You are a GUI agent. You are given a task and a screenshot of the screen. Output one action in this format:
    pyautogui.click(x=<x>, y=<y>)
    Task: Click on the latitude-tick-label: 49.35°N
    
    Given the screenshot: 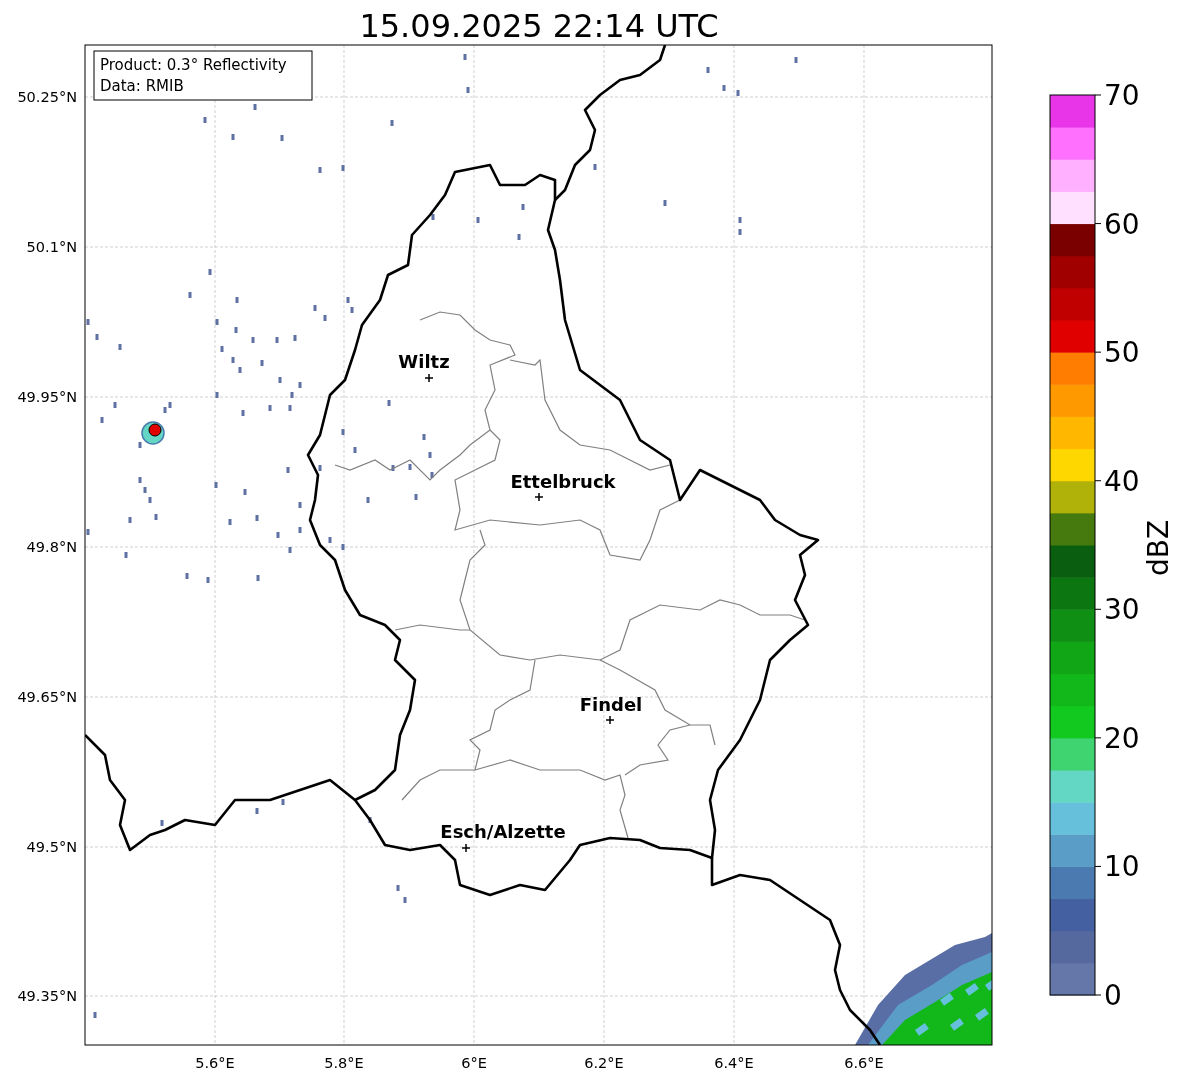 What is the action you would take?
    pyautogui.click(x=47, y=996)
    